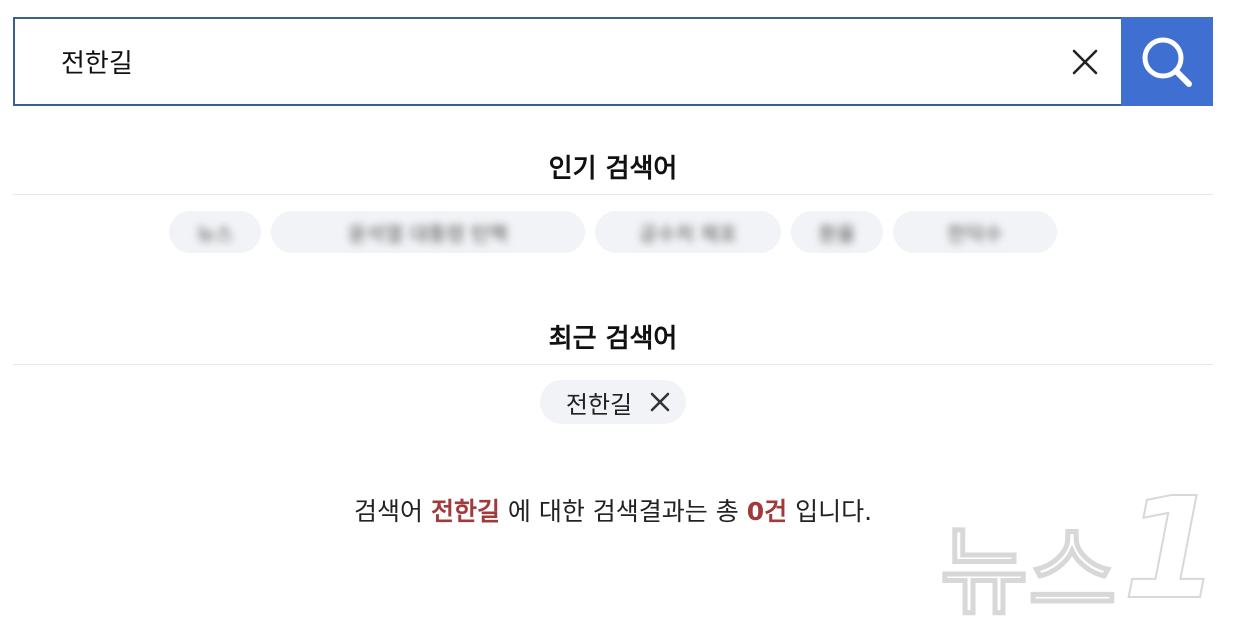 The height and width of the screenshot is (634, 1234). I want to click on search-result-message: 검색어 전한길 에 대한 검색결과는 총 0건 입니다., so click(613, 510).